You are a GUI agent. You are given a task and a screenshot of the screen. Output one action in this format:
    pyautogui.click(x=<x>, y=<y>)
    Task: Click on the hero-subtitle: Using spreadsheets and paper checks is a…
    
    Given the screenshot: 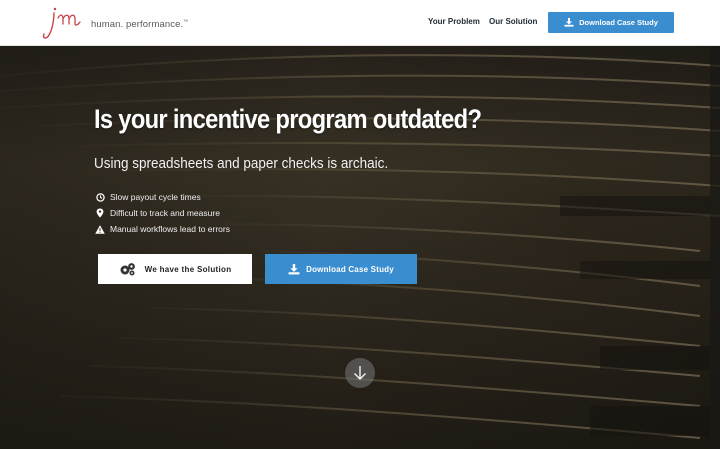 What is the action you would take?
    pyautogui.click(x=241, y=163)
    